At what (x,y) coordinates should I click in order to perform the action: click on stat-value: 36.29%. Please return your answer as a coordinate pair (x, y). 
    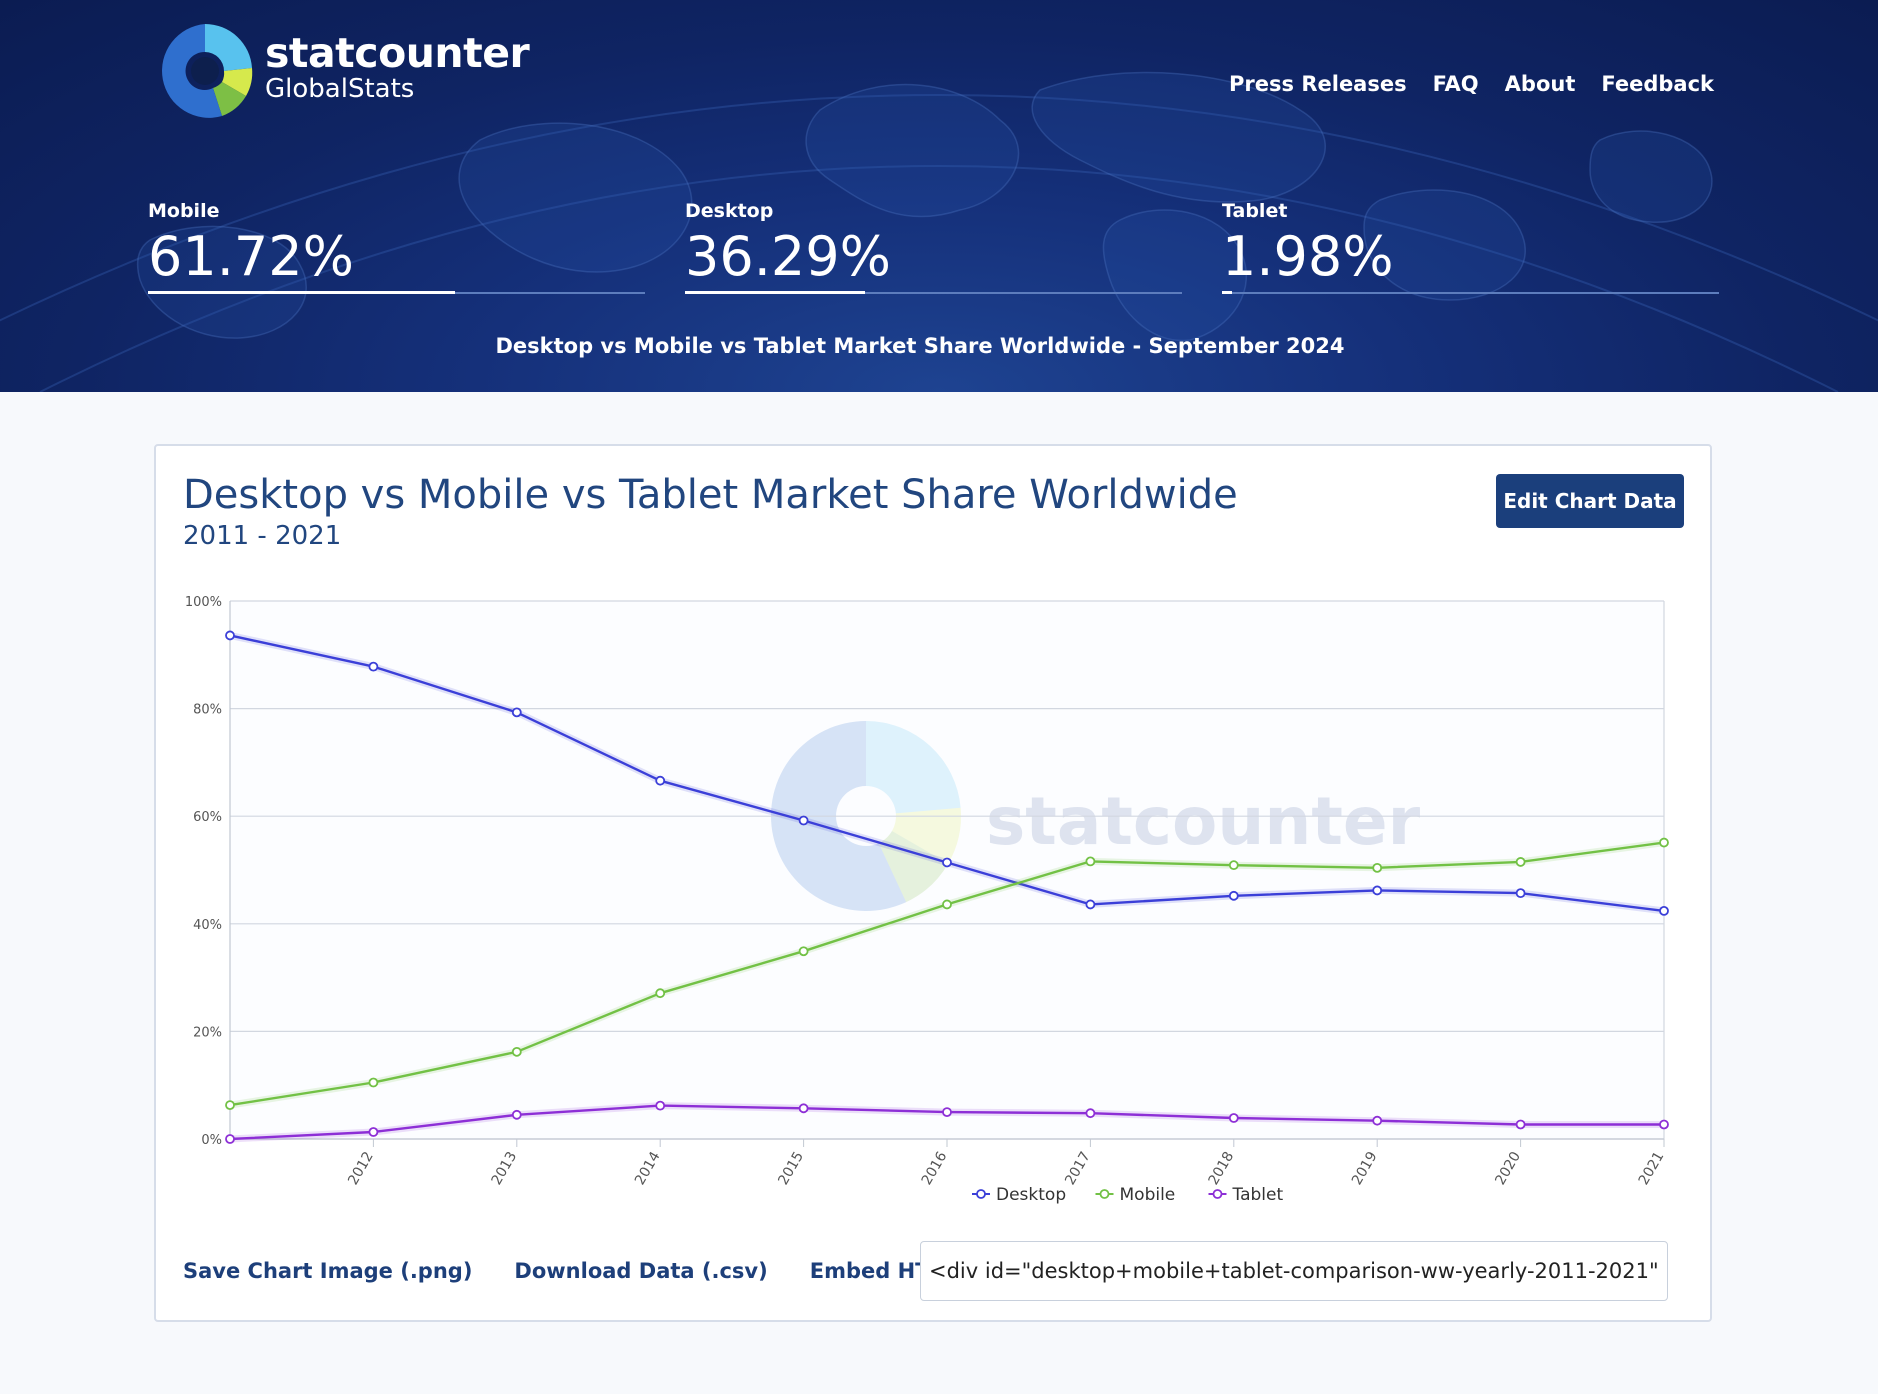
    Looking at the image, I should click on (788, 256).